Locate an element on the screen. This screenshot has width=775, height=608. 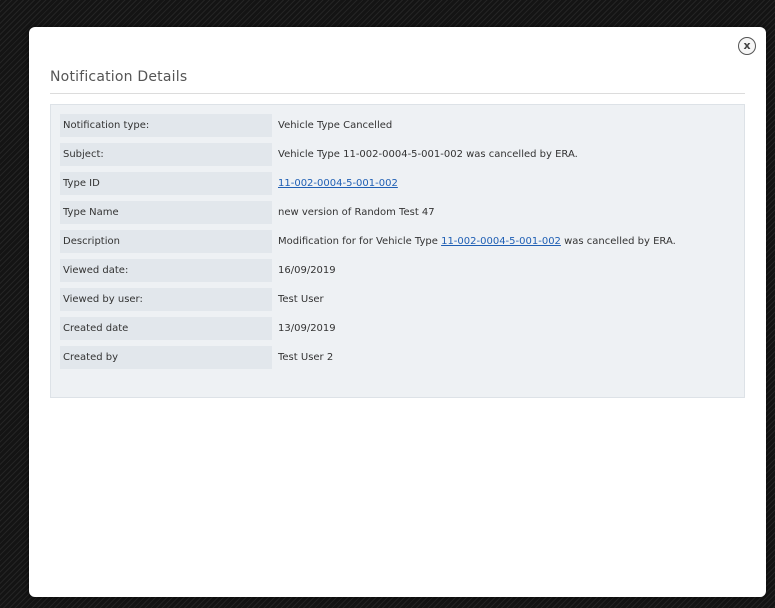
created-by-value: Test User 2 is located at coordinates (306, 357).